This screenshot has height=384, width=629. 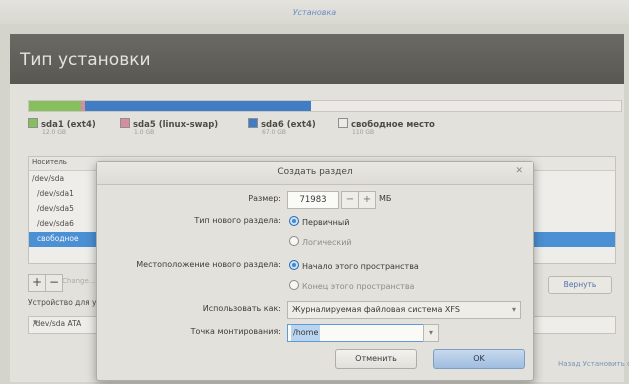 I want to click on filesystem-value: Журналируемая файловая система XFS, so click(x=376, y=309).